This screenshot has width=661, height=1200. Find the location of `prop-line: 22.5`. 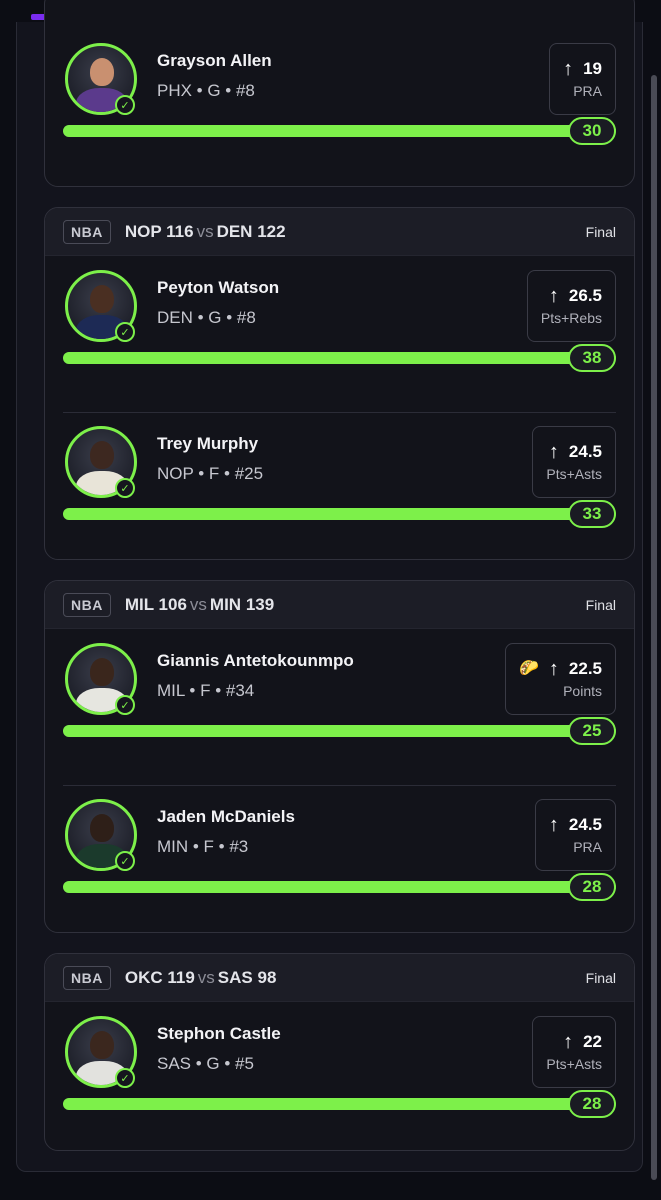

prop-line: 22.5 is located at coordinates (585, 668).